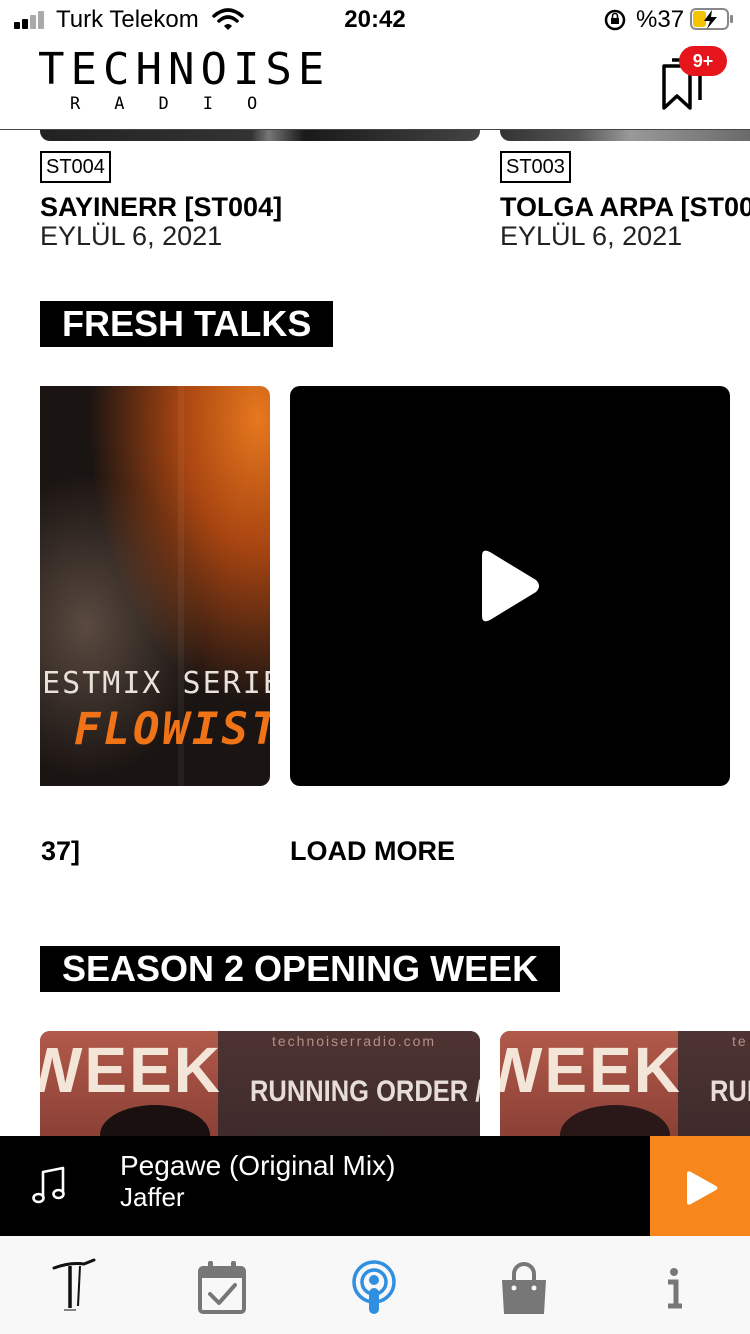  I want to click on tab-schedule, so click(222, 1288).